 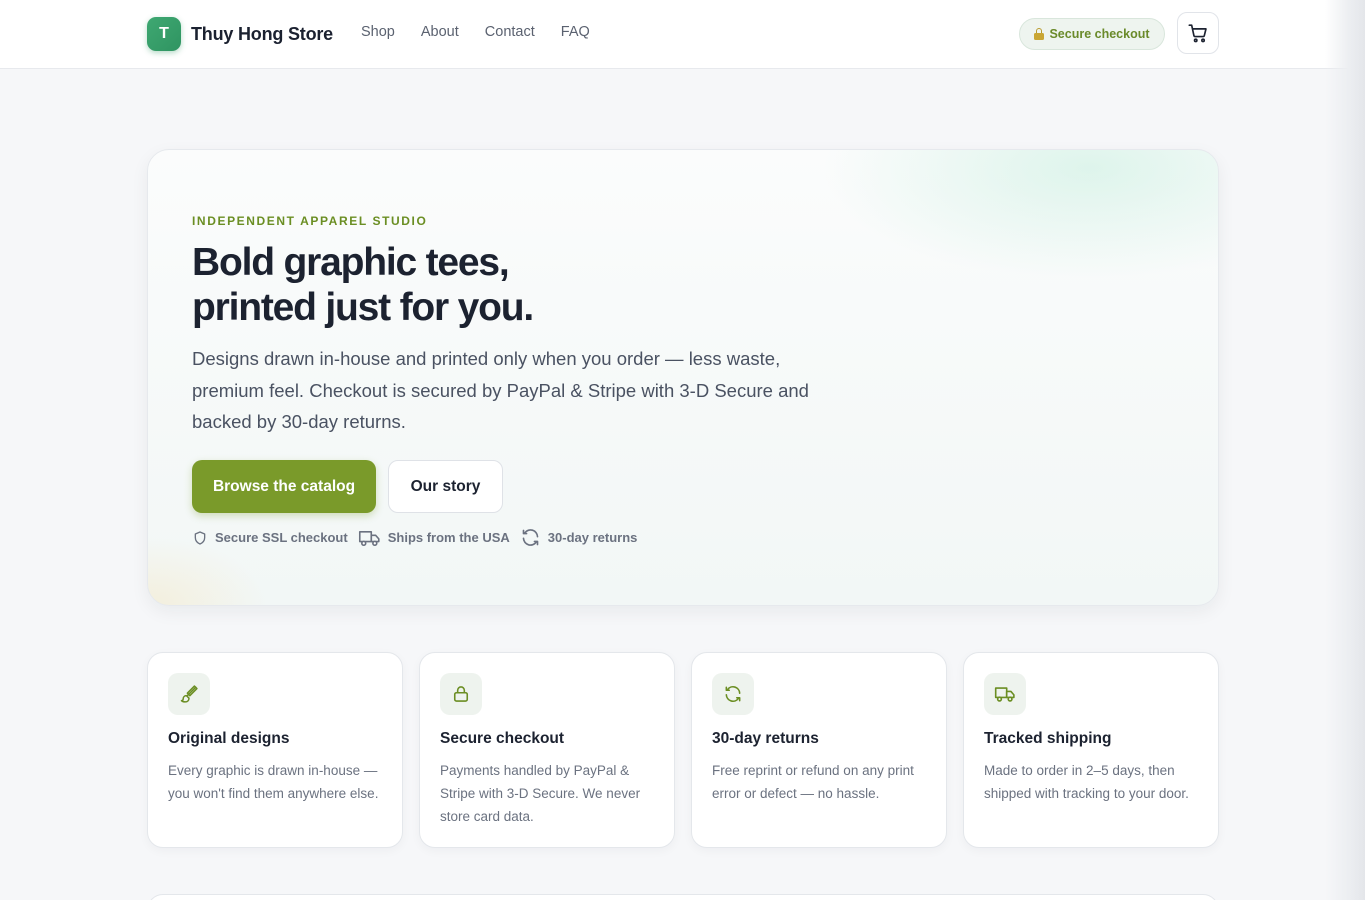 What do you see at coordinates (1048, 738) in the screenshot?
I see `feature-title: Tracked shipping` at bounding box center [1048, 738].